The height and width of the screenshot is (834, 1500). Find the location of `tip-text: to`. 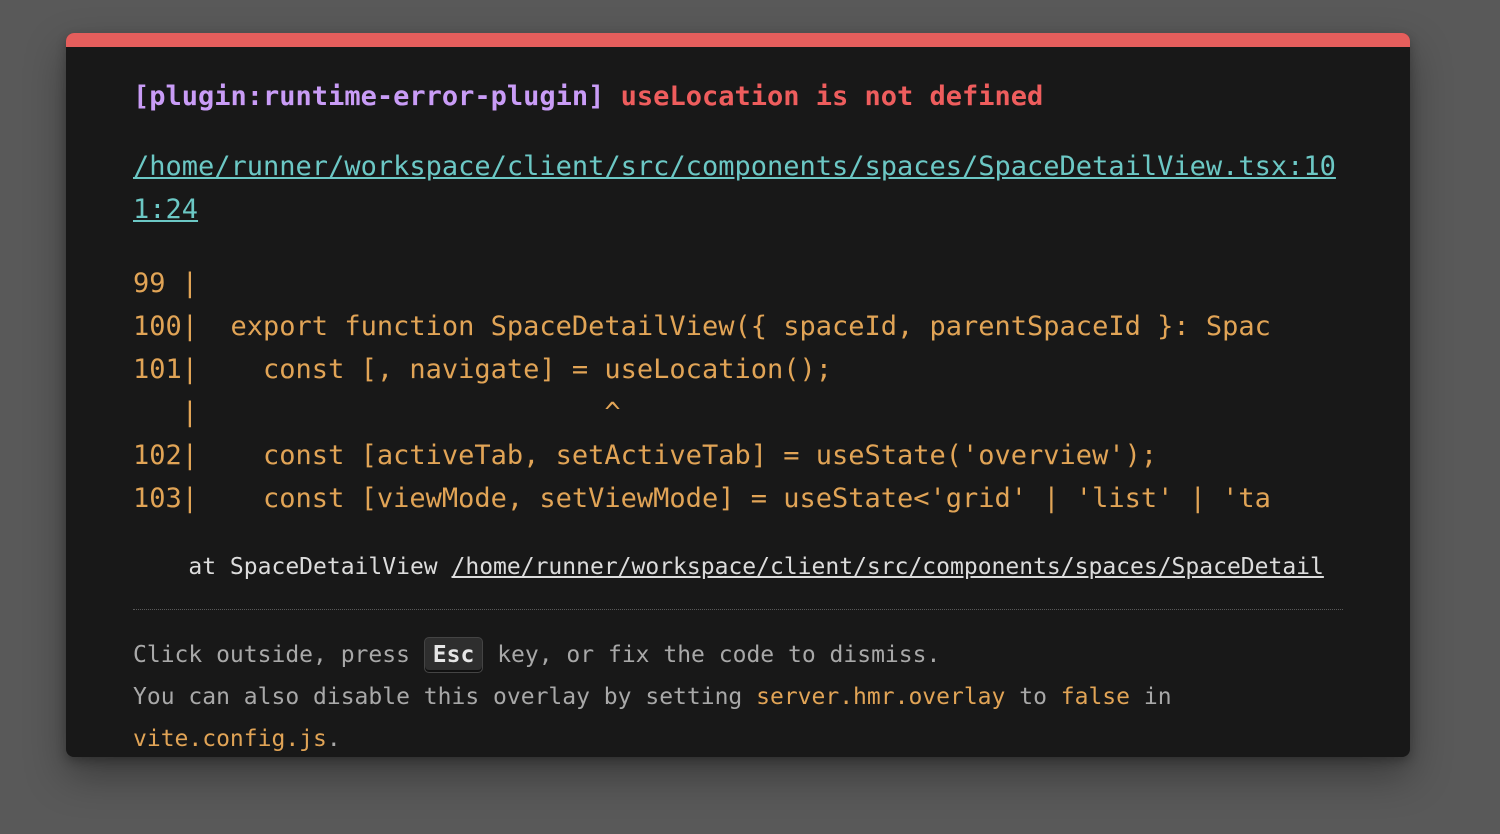

tip-text: to is located at coordinates (1033, 697).